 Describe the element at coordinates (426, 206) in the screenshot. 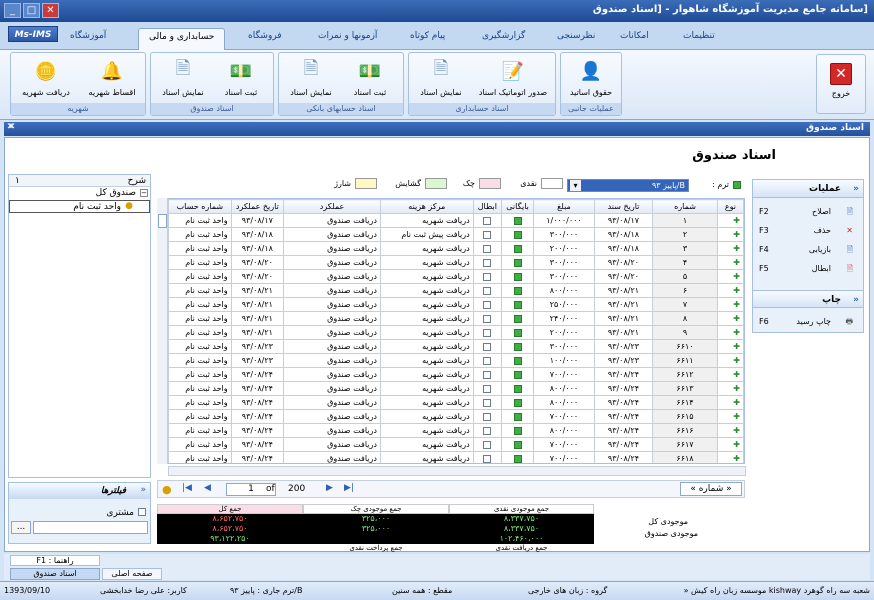

I see `grid-header: مرکز هزینه` at that location.